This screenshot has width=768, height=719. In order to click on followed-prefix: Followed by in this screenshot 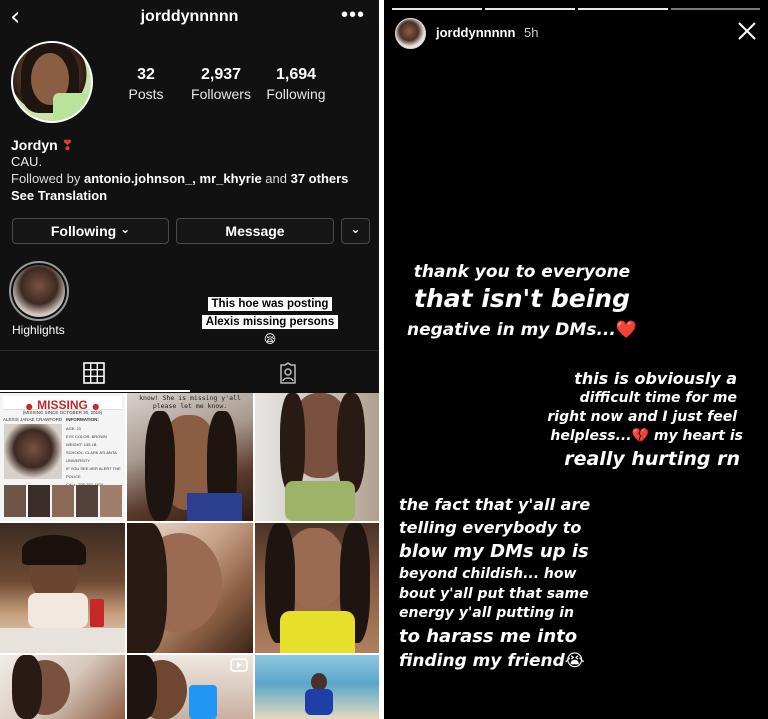, I will do `click(47, 178)`.